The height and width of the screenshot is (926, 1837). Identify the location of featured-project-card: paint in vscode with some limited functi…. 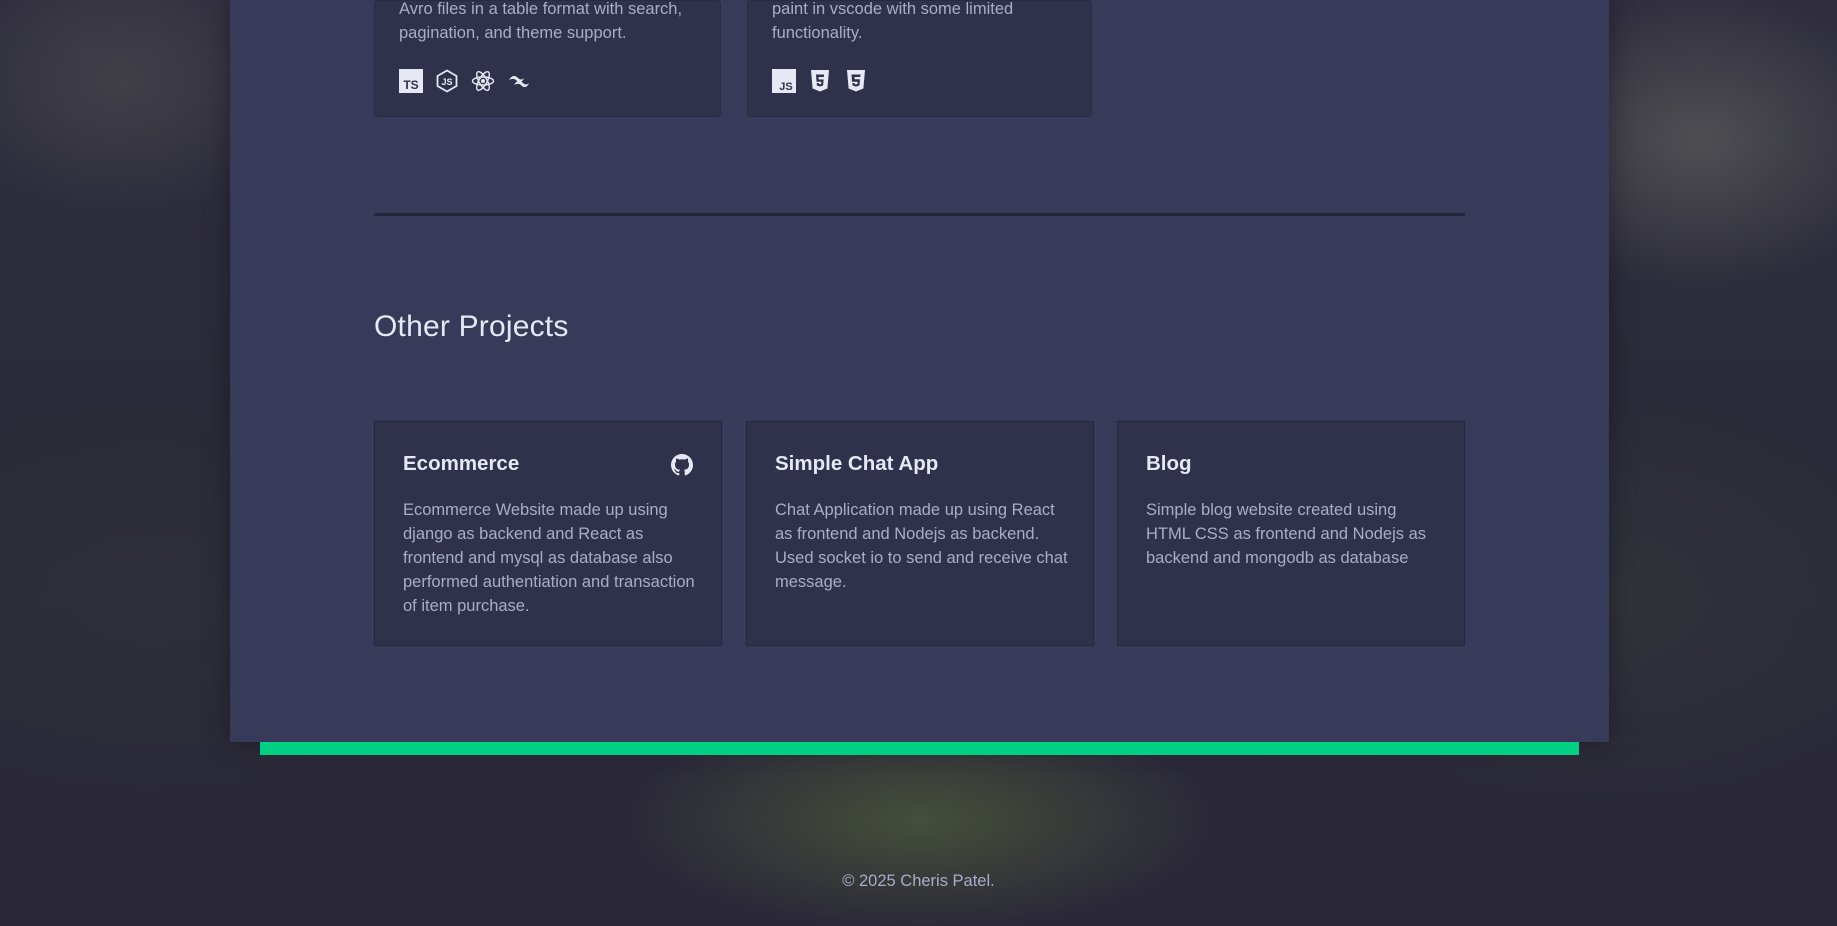
(919, 58).